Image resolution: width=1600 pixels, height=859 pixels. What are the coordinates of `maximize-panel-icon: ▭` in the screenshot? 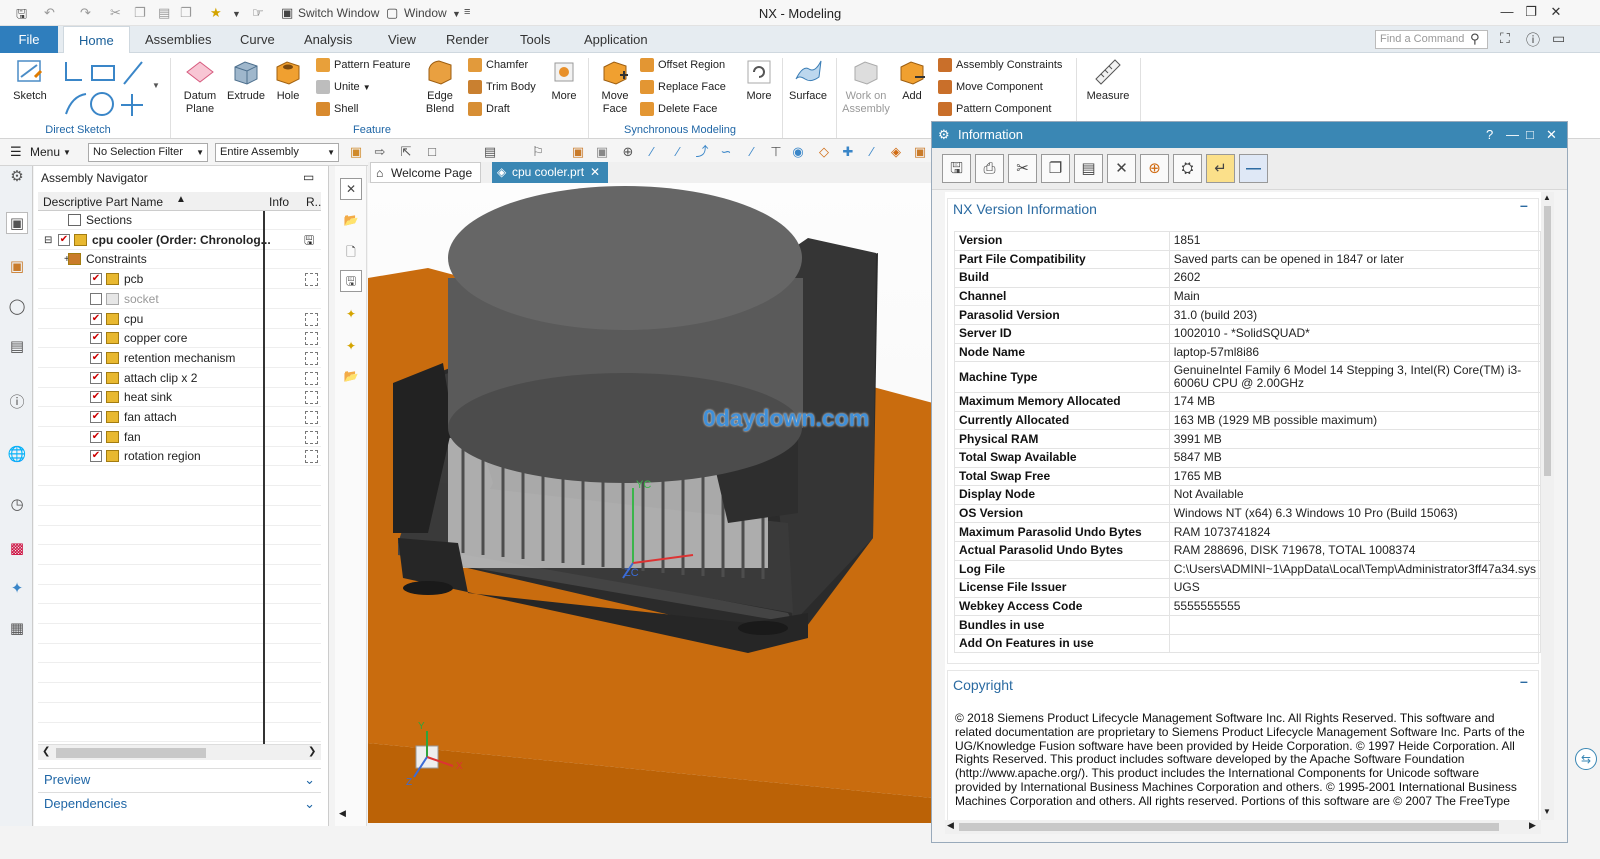 It's located at (308, 177).